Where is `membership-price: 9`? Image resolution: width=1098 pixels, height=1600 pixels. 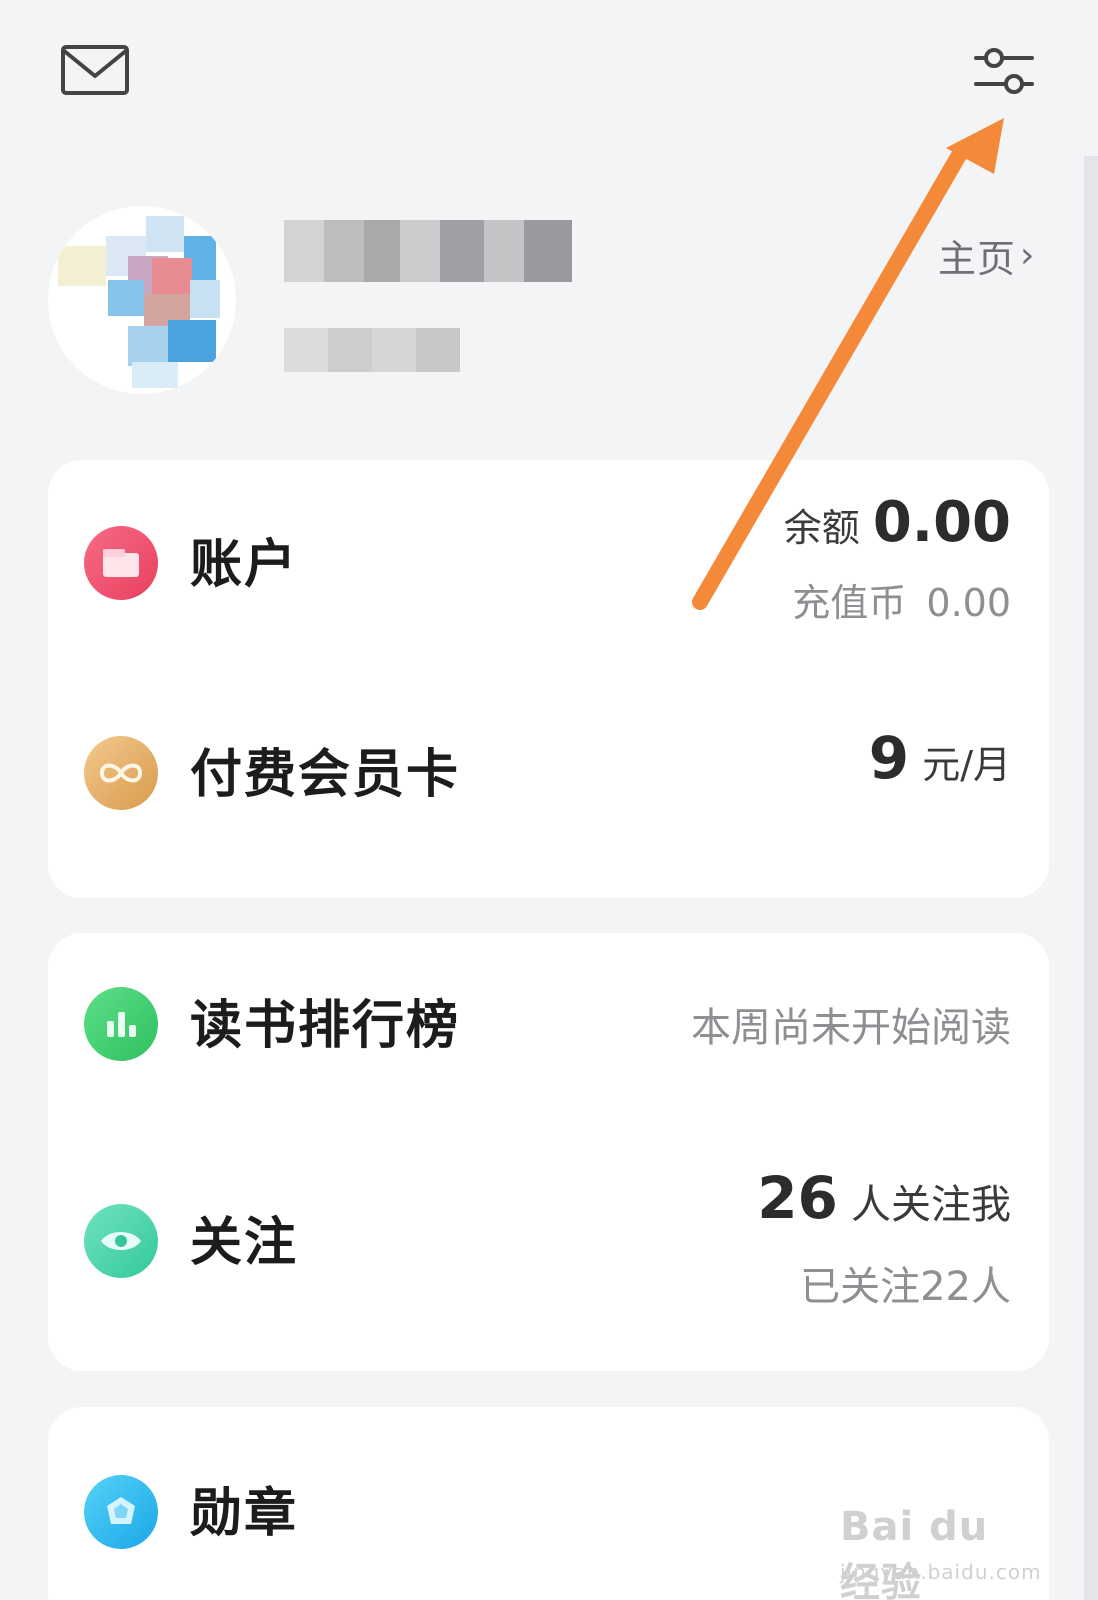
membership-price: 9 is located at coordinates (889, 758).